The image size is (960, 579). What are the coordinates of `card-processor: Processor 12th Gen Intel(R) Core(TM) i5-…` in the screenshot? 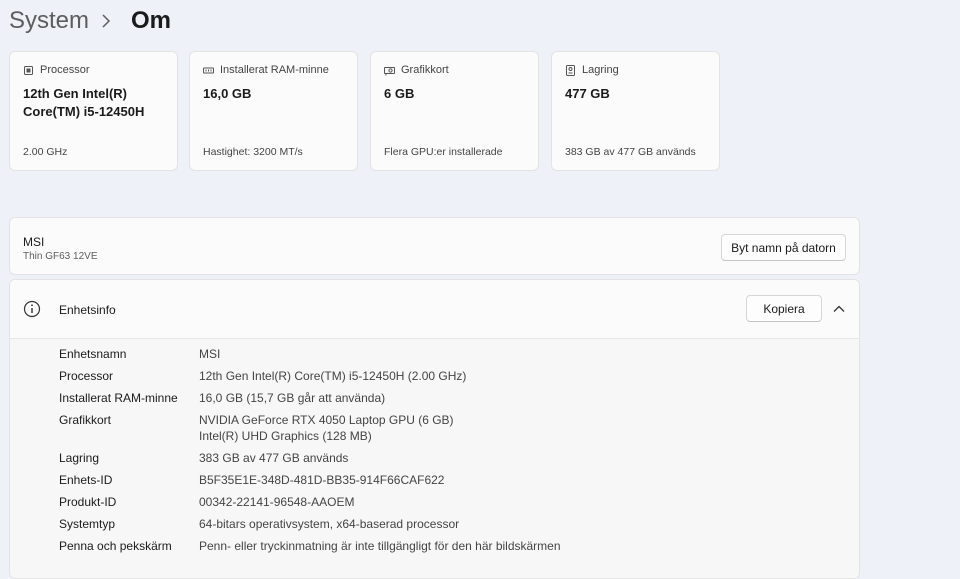 It's located at (93, 111).